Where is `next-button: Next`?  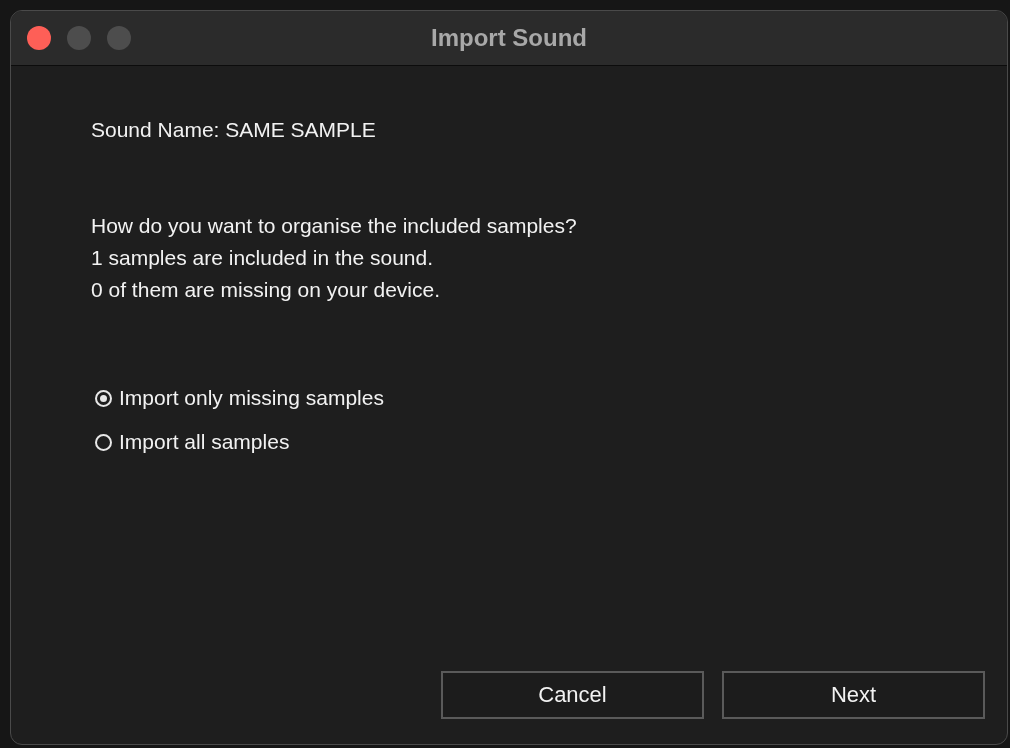 next-button: Next is located at coordinates (853, 695).